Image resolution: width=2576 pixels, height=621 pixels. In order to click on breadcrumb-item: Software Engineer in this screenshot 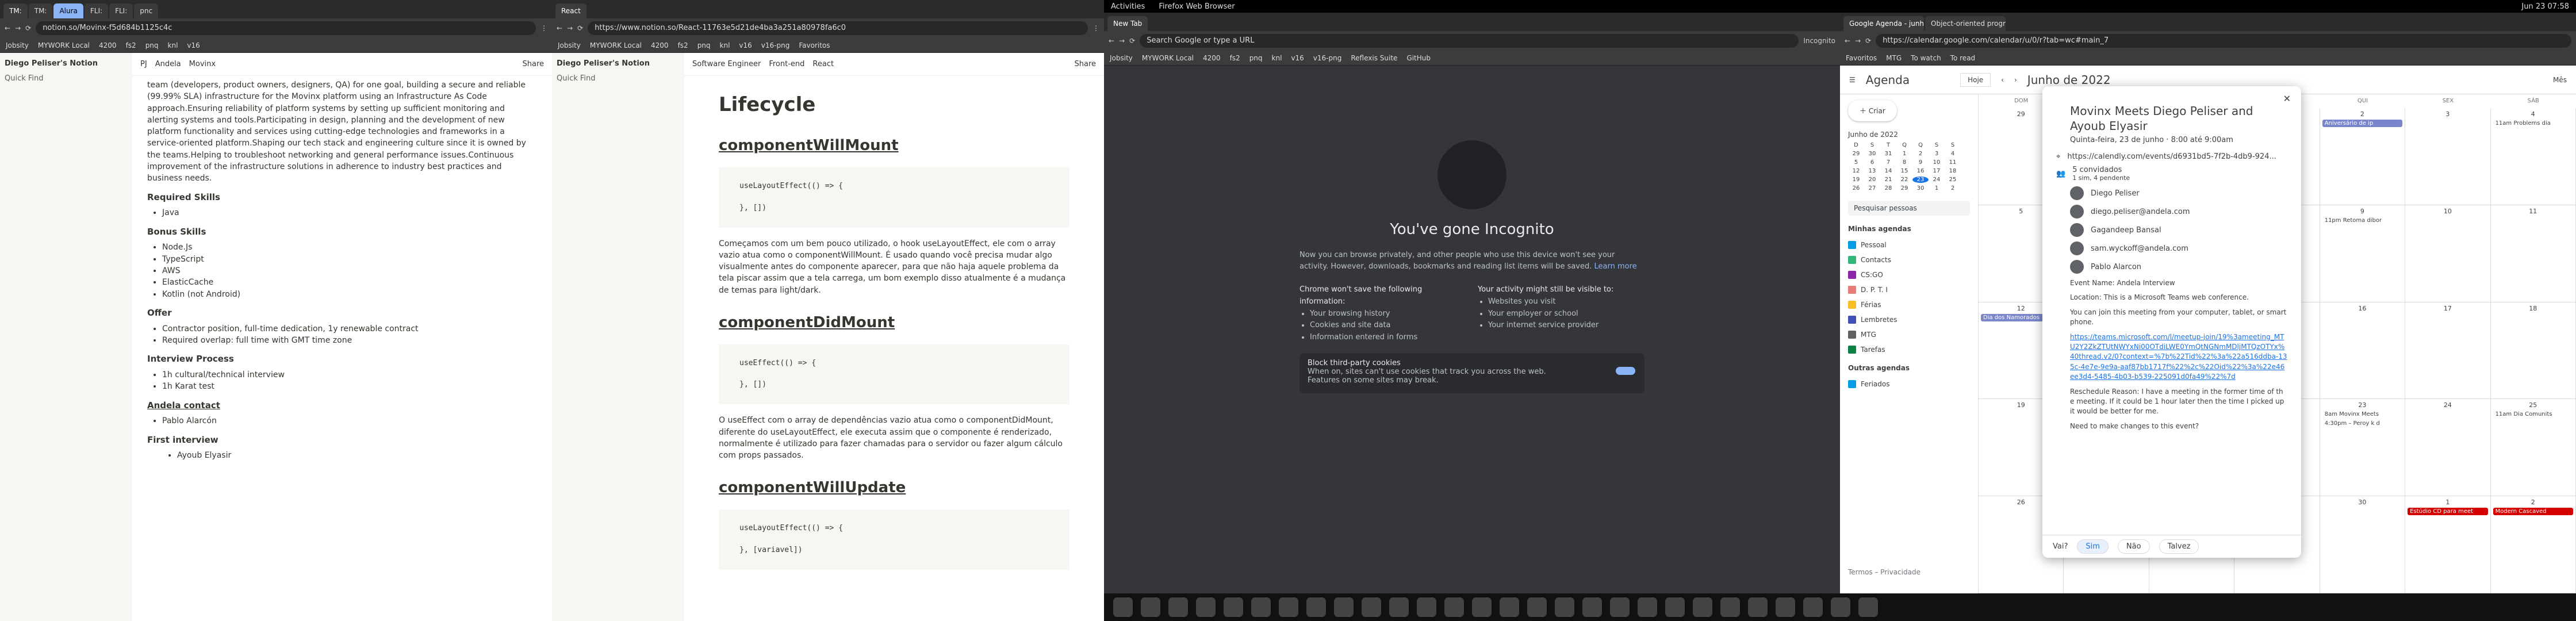, I will do `click(726, 64)`.